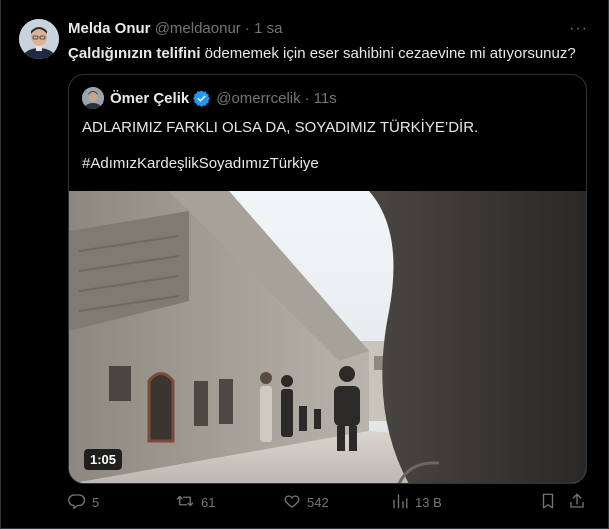 The image size is (609, 529). Describe the element at coordinates (268, 28) in the screenshot. I see `tweet-time: 1 sa` at that location.